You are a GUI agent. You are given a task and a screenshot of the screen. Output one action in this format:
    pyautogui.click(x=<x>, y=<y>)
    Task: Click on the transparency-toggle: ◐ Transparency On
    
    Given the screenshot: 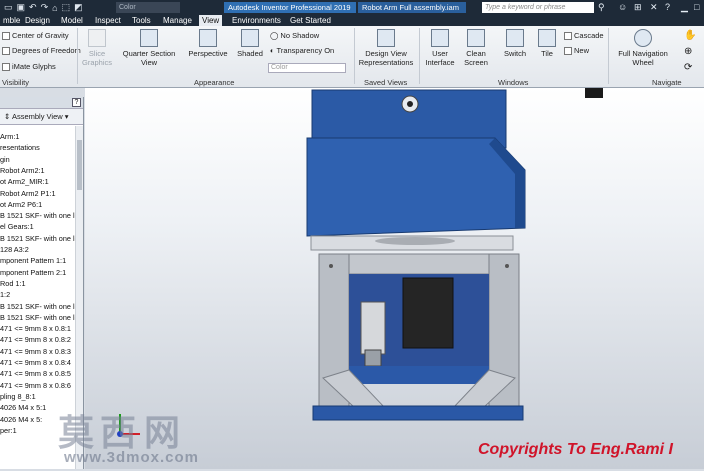 What is the action you would take?
    pyautogui.click(x=302, y=50)
    